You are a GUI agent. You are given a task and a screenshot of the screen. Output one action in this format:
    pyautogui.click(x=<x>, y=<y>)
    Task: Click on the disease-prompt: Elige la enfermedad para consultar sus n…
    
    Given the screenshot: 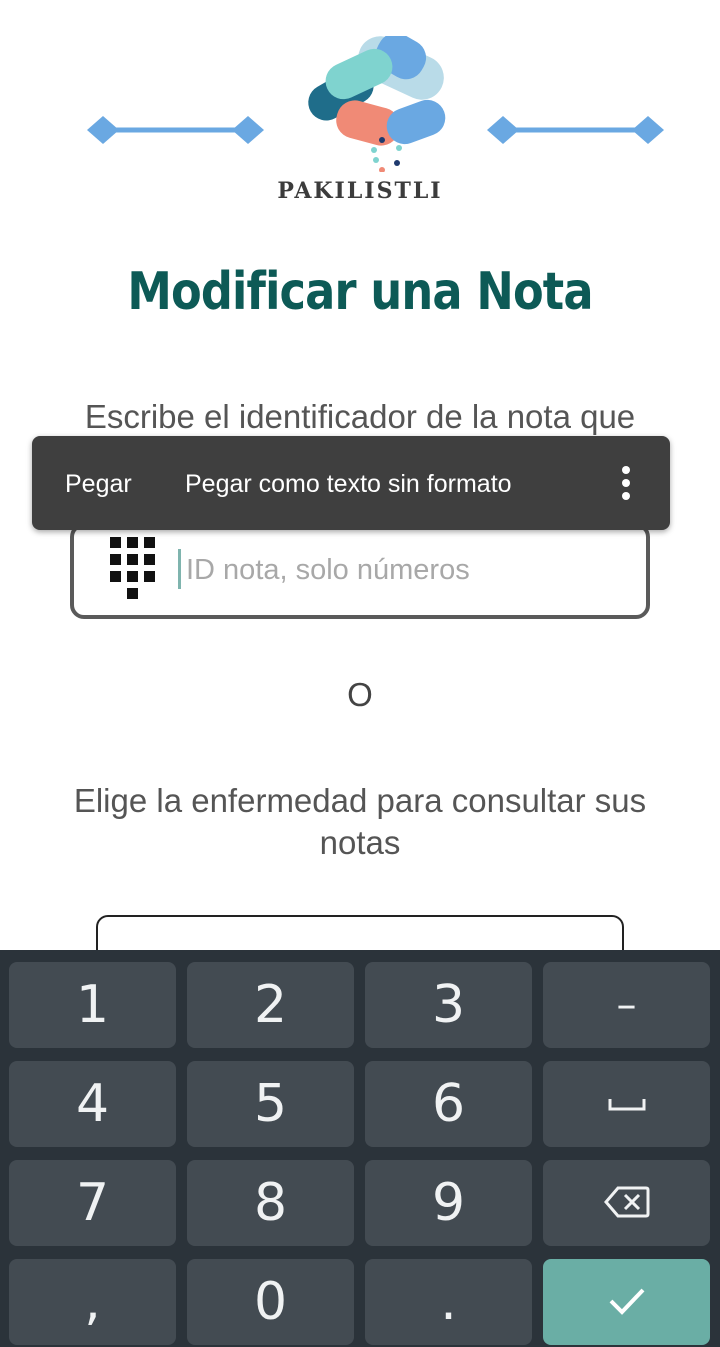 What is the action you would take?
    pyautogui.click(x=360, y=821)
    